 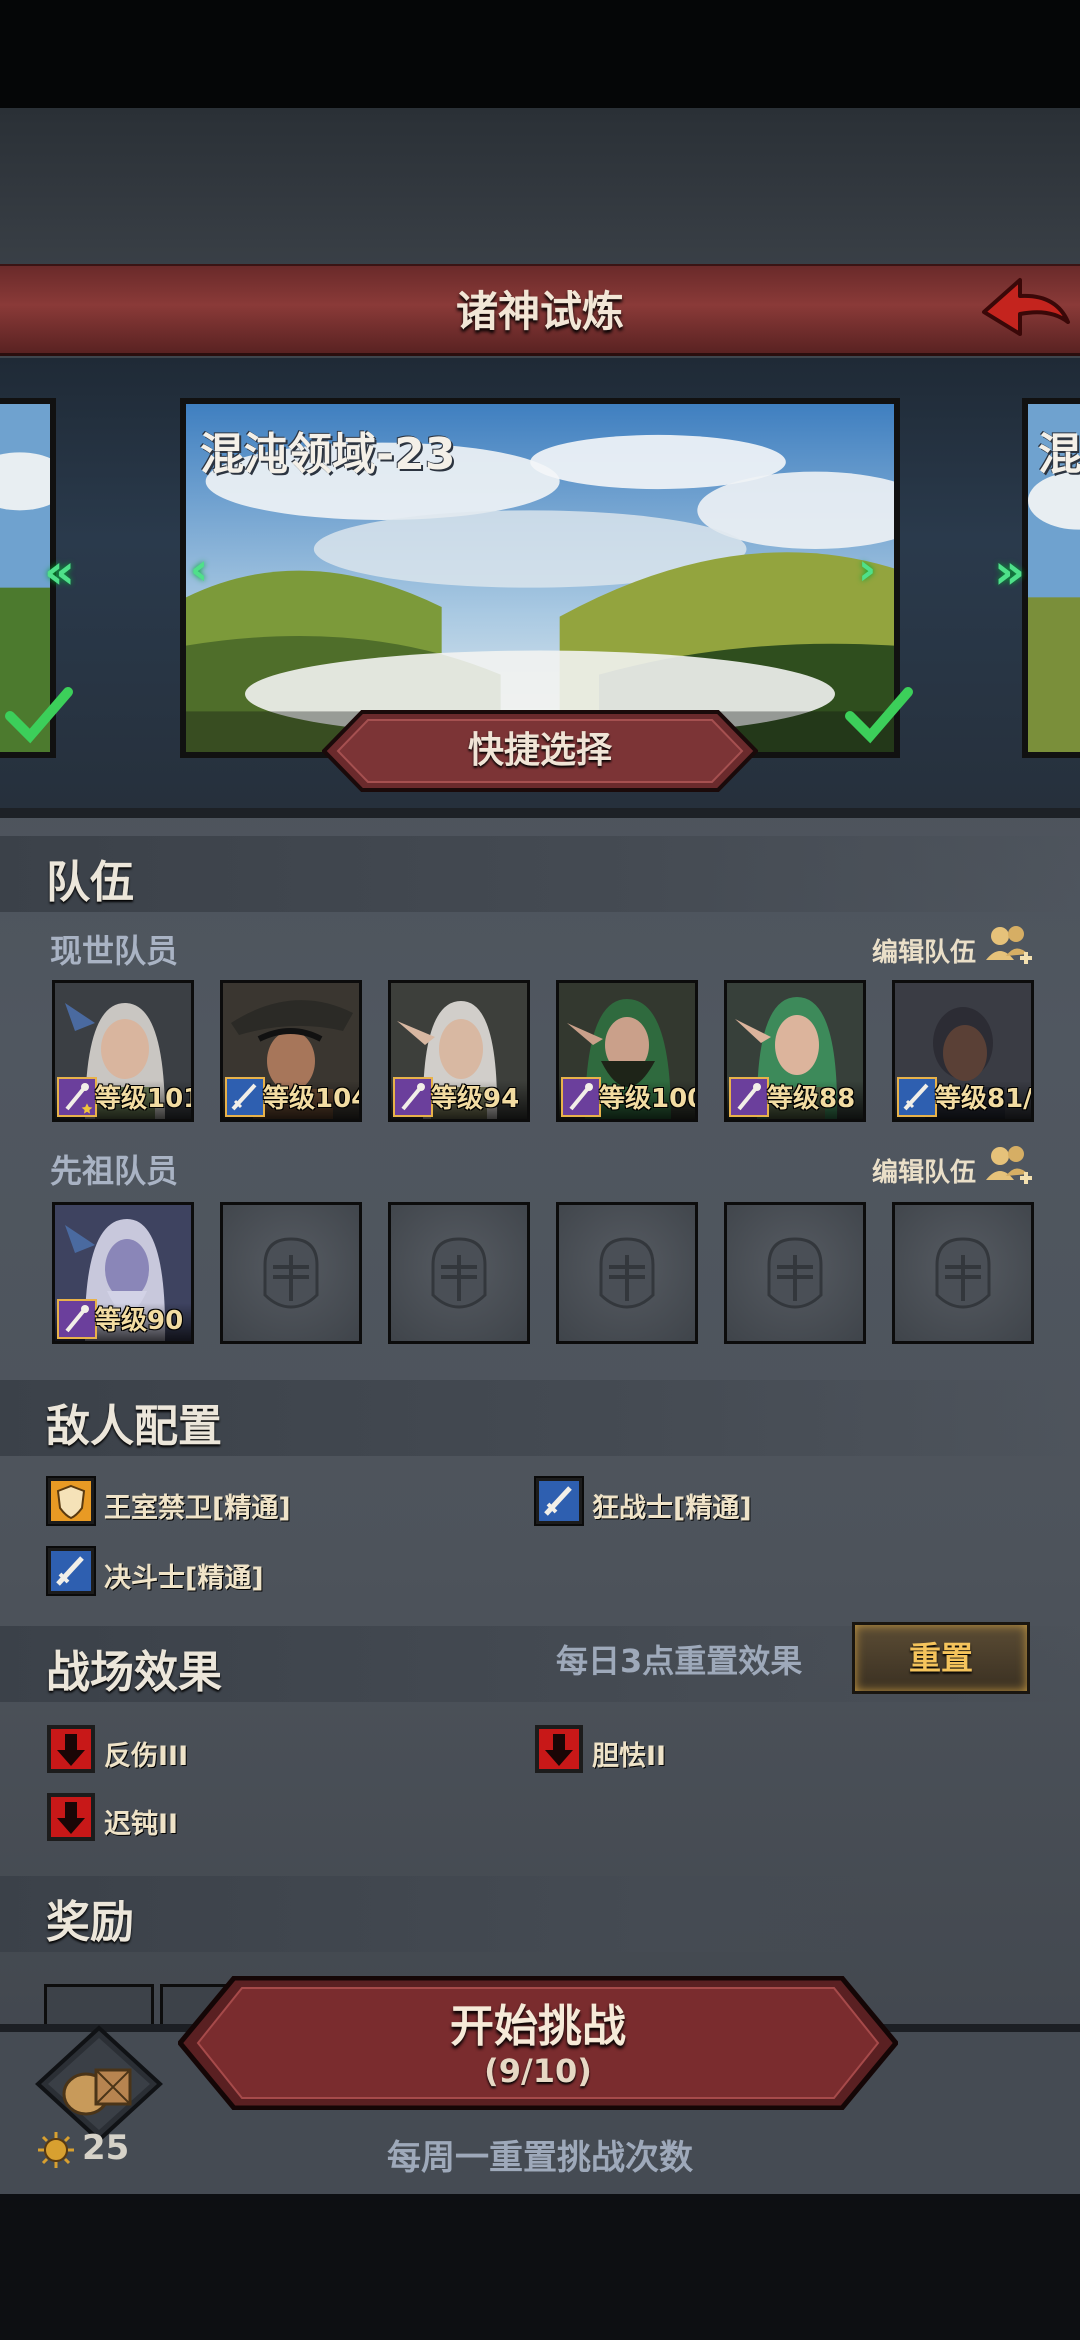 I want to click on weekly-reset-note: 每周一重置挑战次数, so click(x=540, y=2158).